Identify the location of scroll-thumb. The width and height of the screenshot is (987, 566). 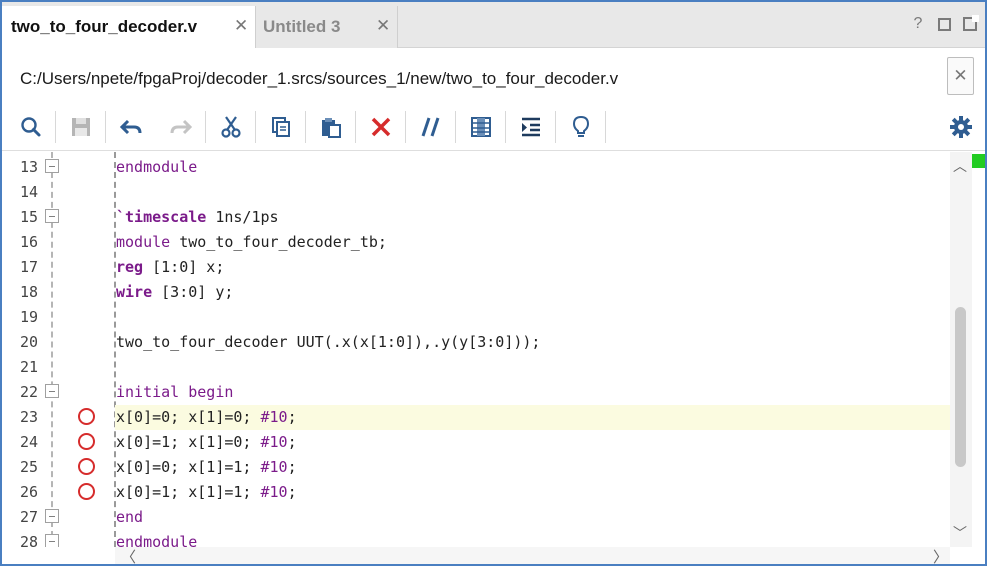
(960, 387).